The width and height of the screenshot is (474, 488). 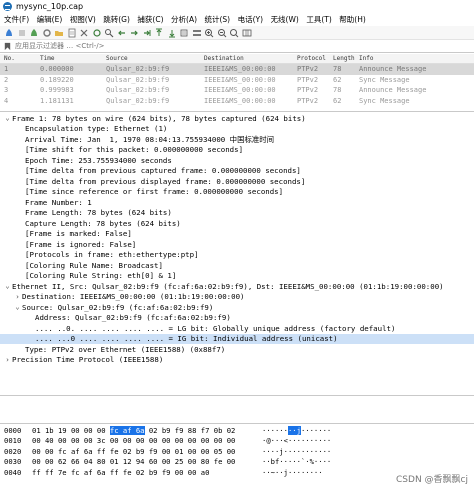 I want to click on bookmark-icon, so click(x=7, y=46).